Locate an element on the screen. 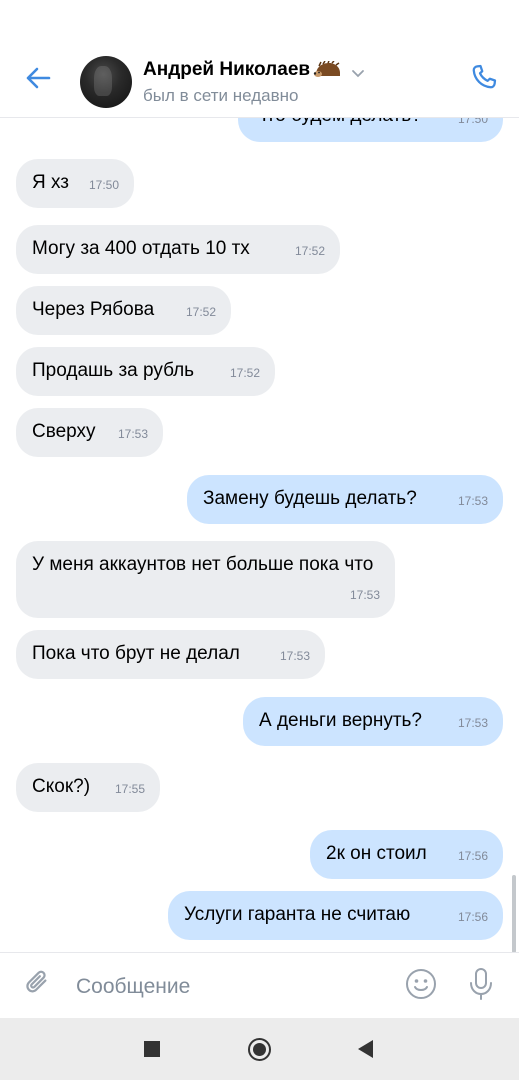 The image size is (519, 1080). home-button is located at coordinates (259, 1049).